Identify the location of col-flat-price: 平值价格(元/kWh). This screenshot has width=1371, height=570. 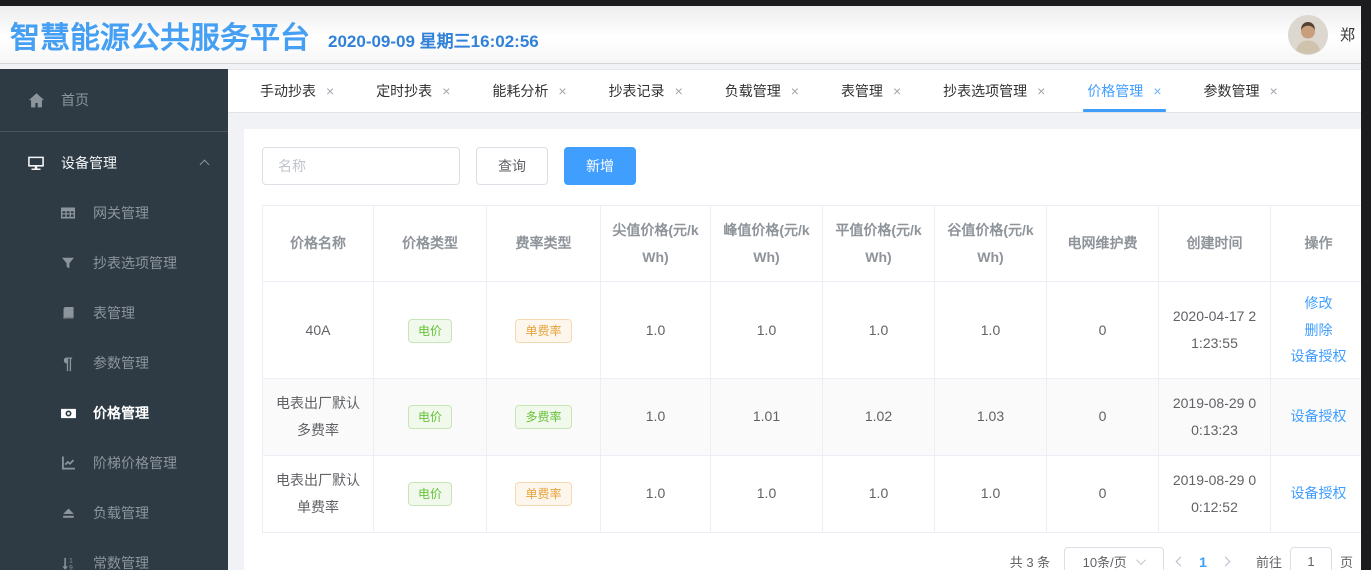
(878, 243).